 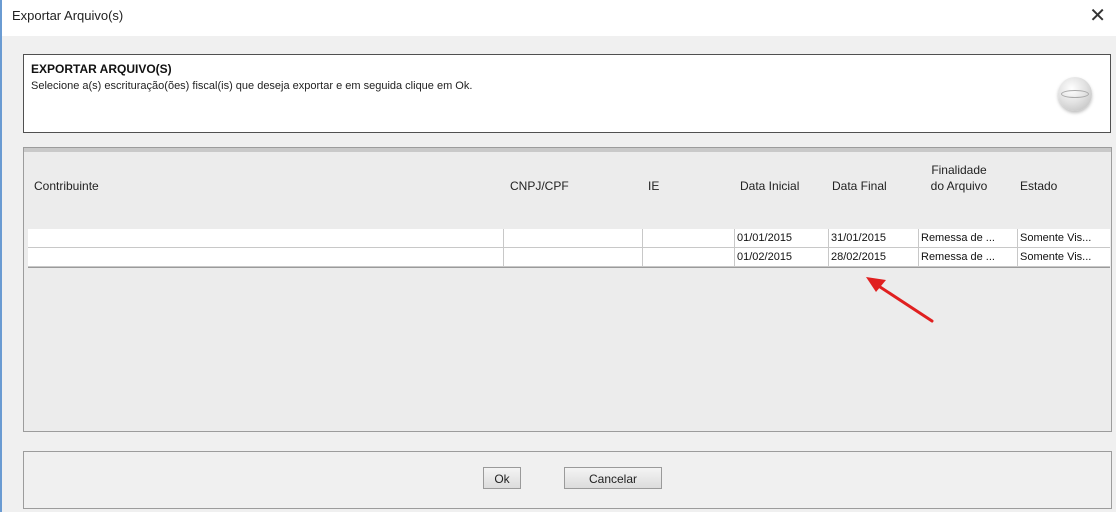 What do you see at coordinates (1038, 186) in the screenshot?
I see `column-header-estado: Estado` at bounding box center [1038, 186].